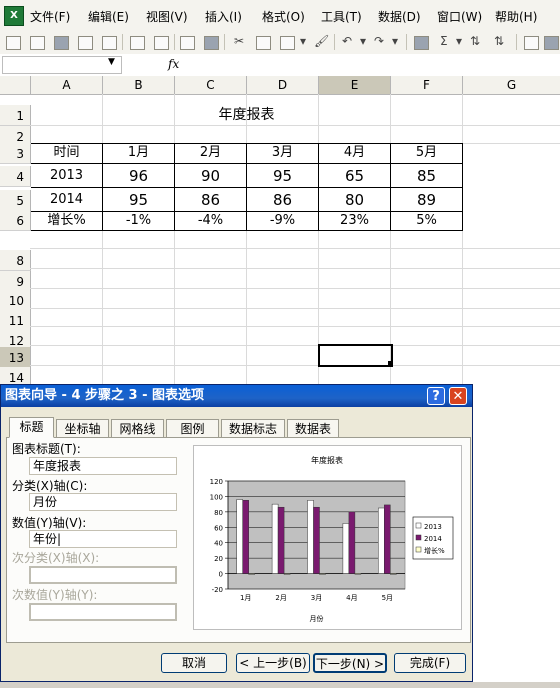 This screenshot has height=688, width=560. What do you see at coordinates (103, 466) in the screenshot?
I see `chart-title-input: 年度报表` at bounding box center [103, 466].